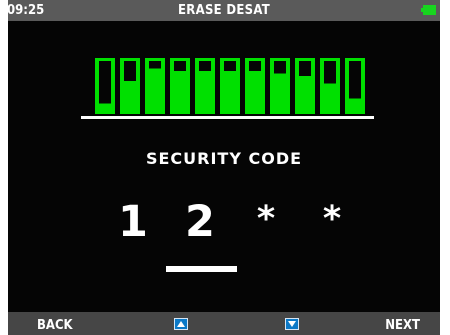 The image size is (450, 335). What do you see at coordinates (200, 222) in the screenshot?
I see `code-digit-2: 2` at bounding box center [200, 222].